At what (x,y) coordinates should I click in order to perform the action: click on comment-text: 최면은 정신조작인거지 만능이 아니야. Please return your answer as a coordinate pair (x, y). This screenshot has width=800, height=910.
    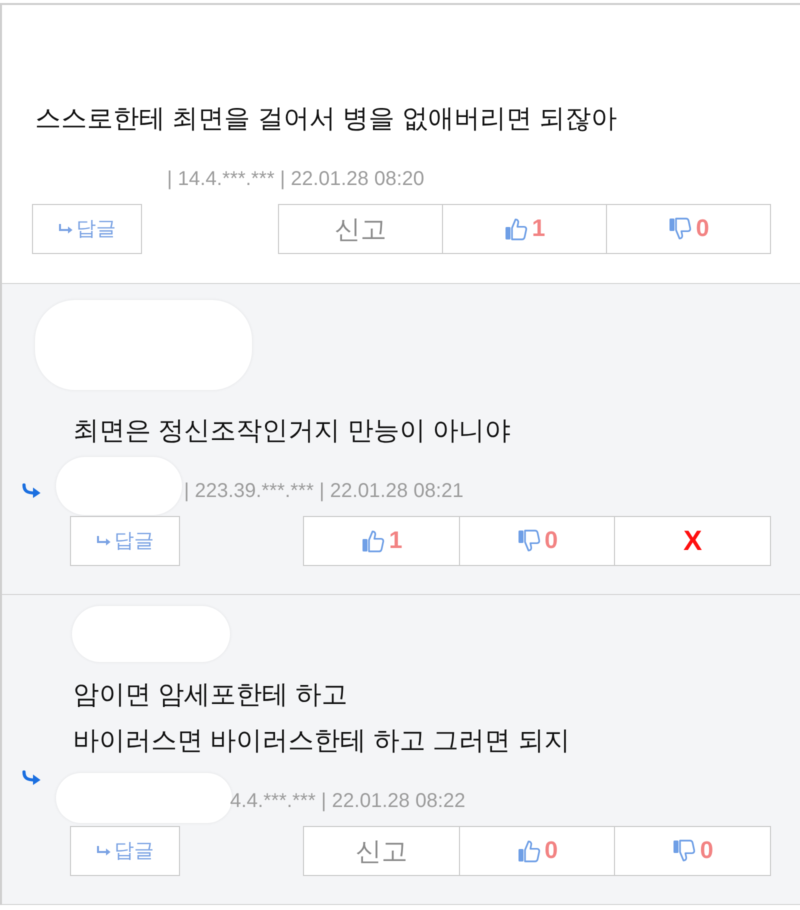
    Looking at the image, I should click on (292, 430).